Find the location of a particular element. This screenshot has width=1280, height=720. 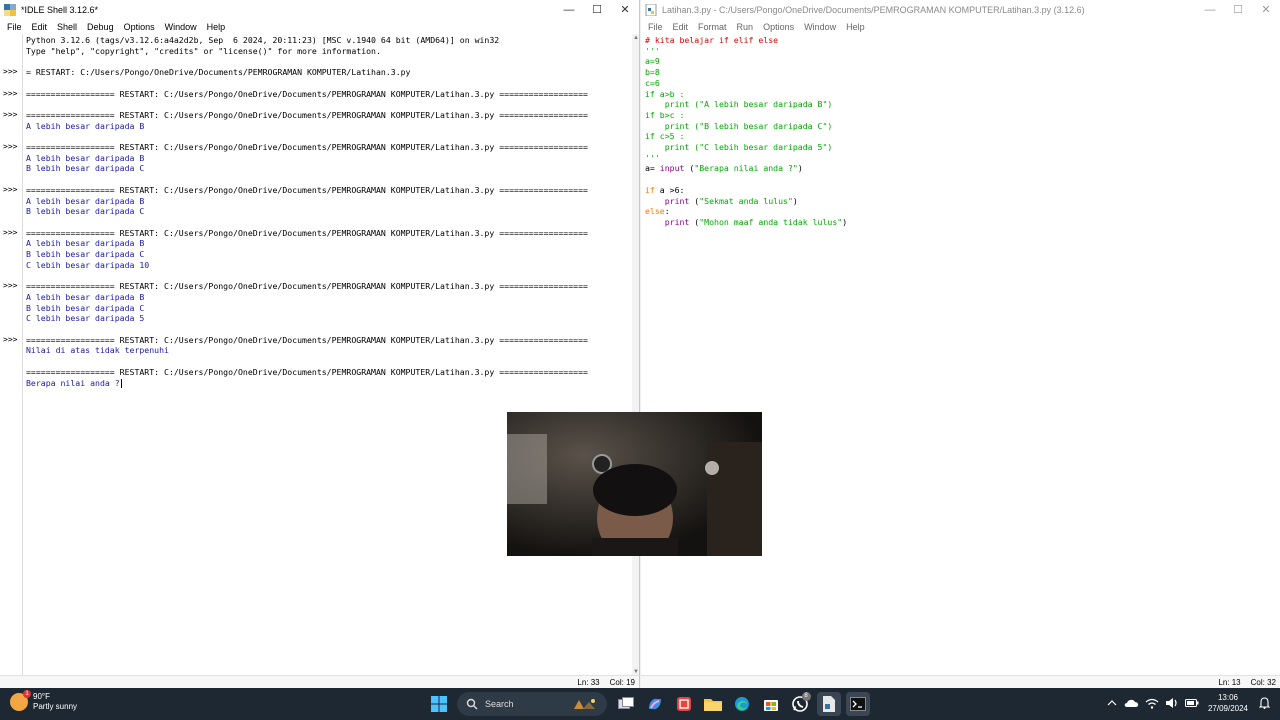

idle-button is located at coordinates (857, 704).